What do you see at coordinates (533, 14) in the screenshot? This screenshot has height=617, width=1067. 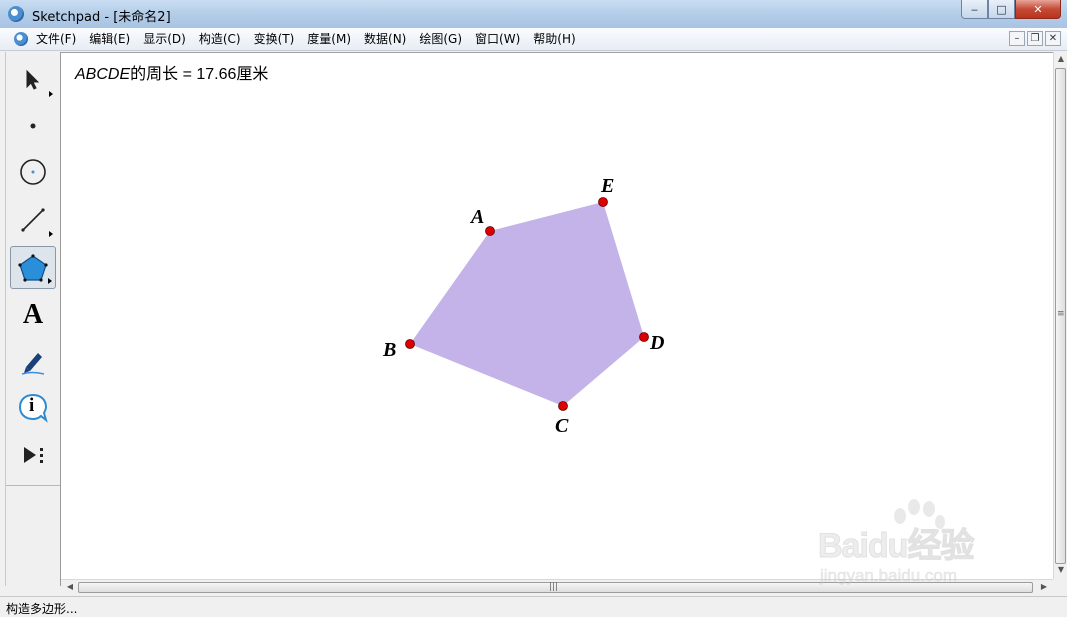 I see `title-bar: Sketchpad - [未命名2] ‒ □ ✕` at bounding box center [533, 14].